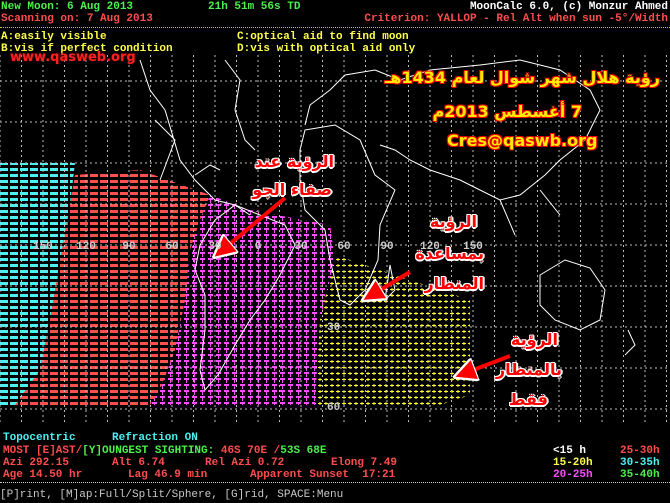 This screenshot has width=670, height=503. What do you see at coordinates (640, 475) in the screenshot?
I see `age-legend-item: 35-40h` at bounding box center [640, 475].